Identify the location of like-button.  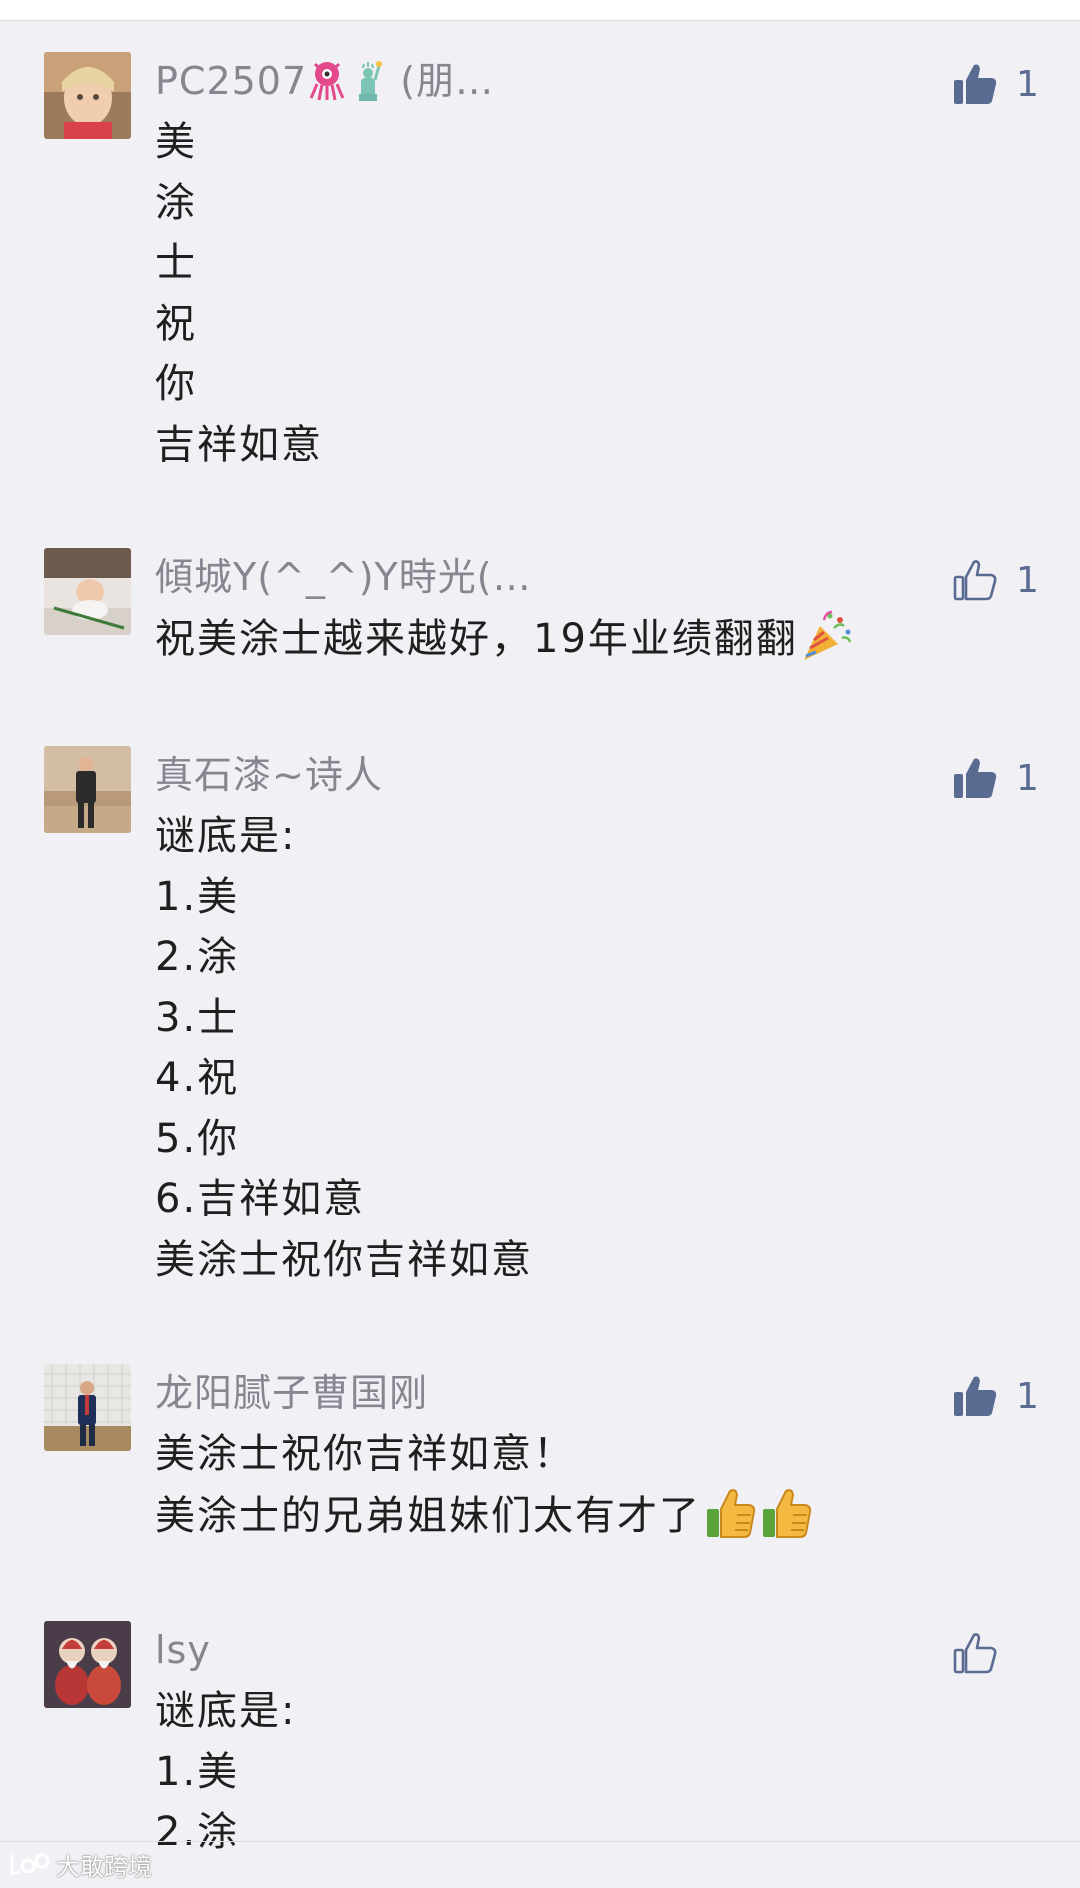
(993, 1653).